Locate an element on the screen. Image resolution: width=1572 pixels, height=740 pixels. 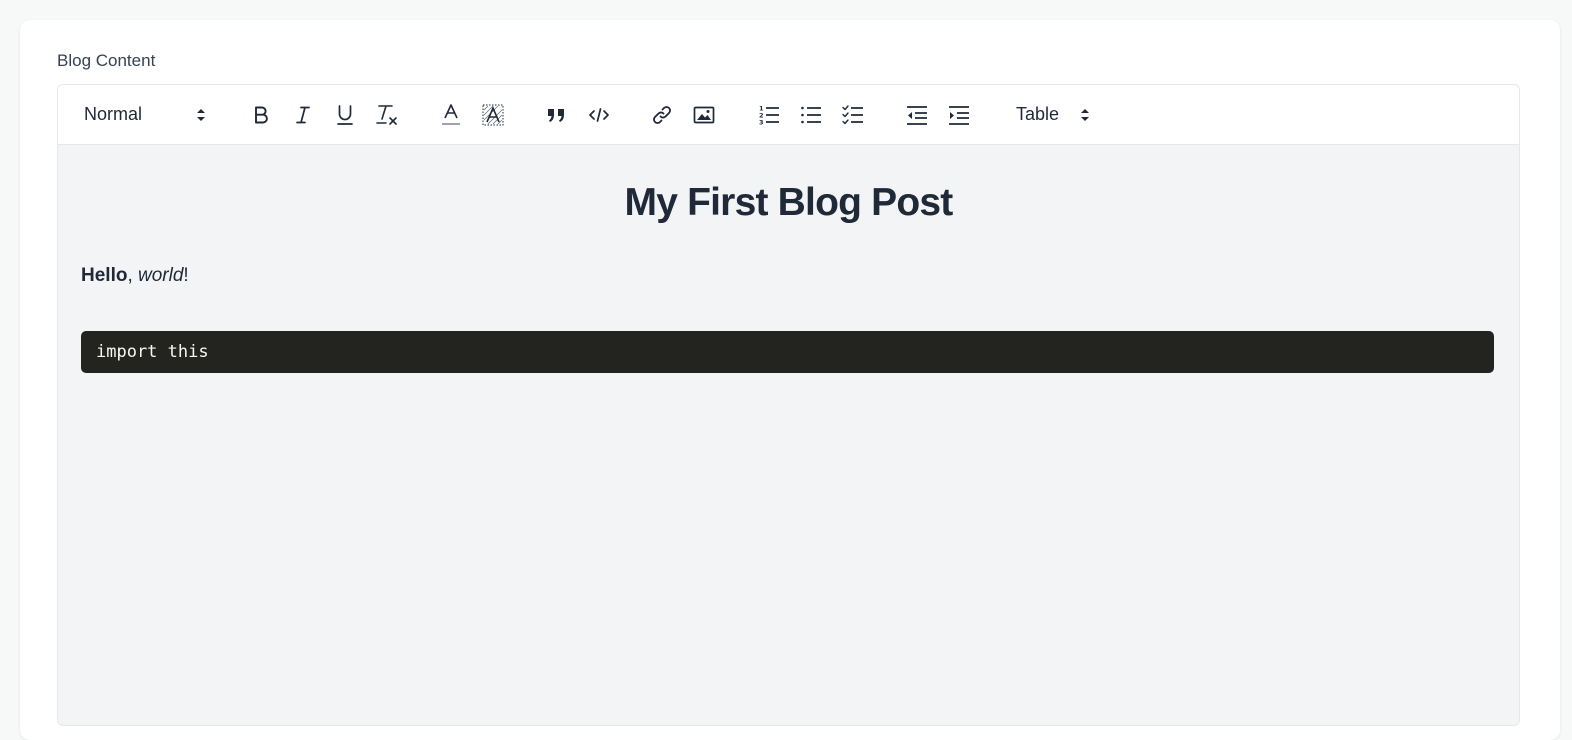
link-button is located at coordinates (662, 114).